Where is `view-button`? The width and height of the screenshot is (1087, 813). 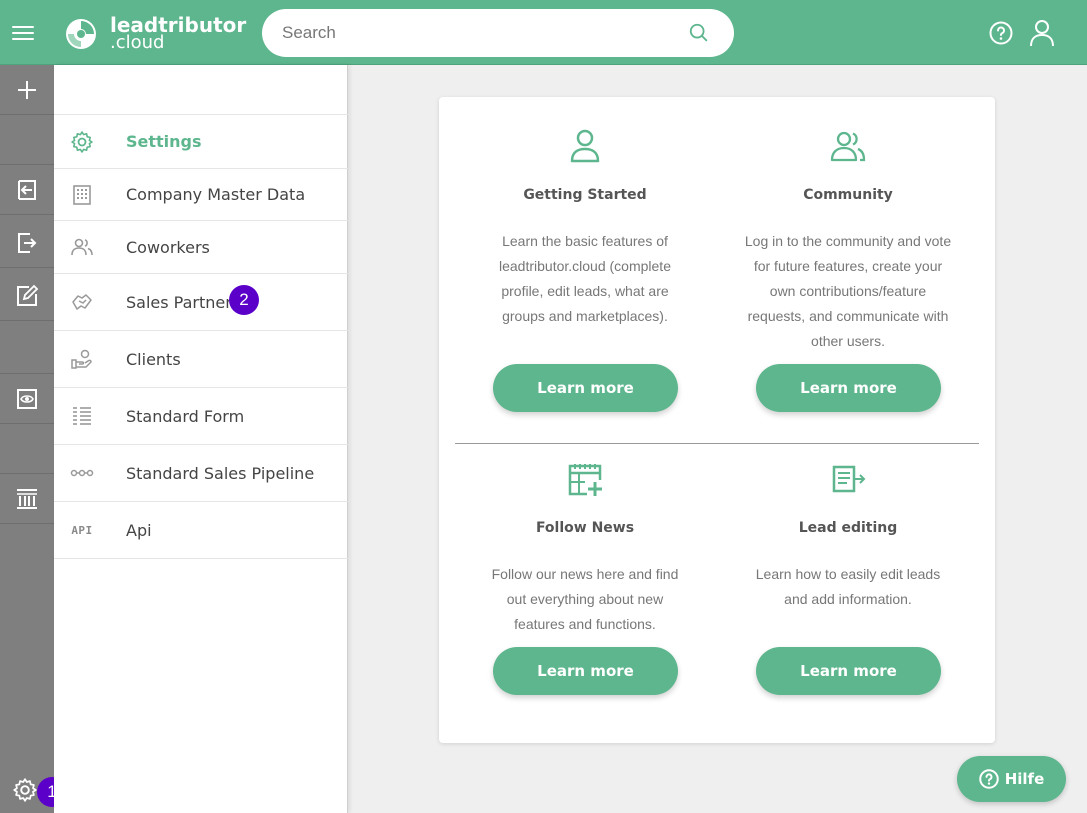 view-button is located at coordinates (27, 399).